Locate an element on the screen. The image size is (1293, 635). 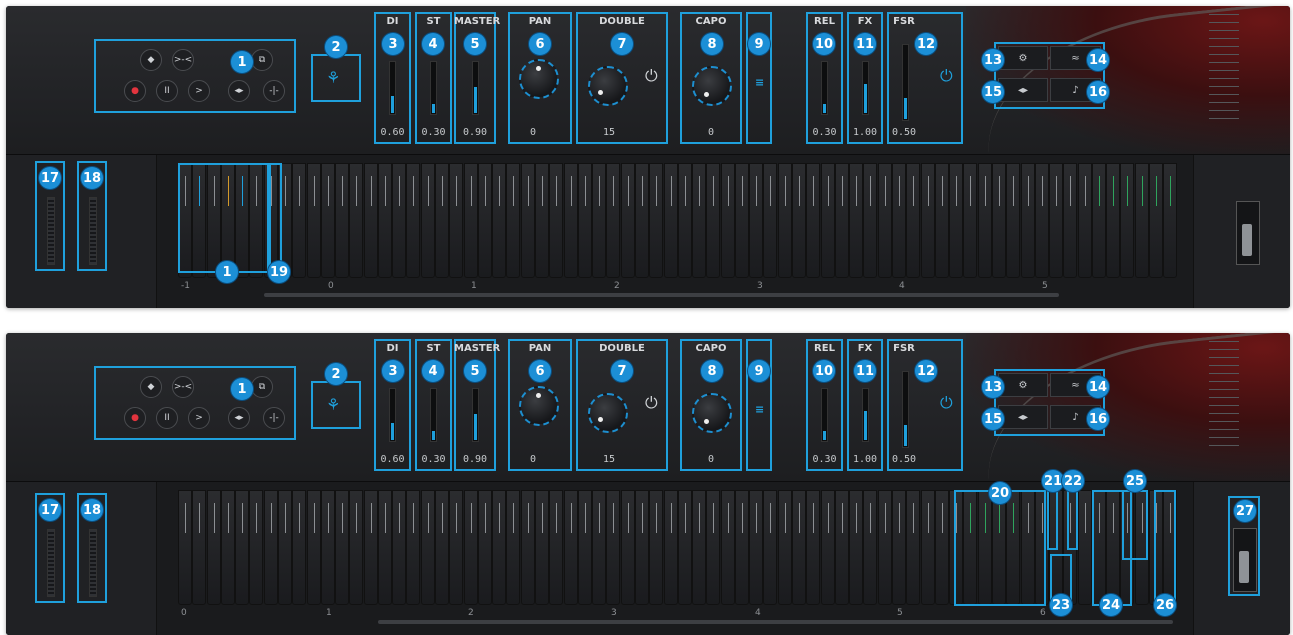
play-icon: > is located at coordinates (199, 91).